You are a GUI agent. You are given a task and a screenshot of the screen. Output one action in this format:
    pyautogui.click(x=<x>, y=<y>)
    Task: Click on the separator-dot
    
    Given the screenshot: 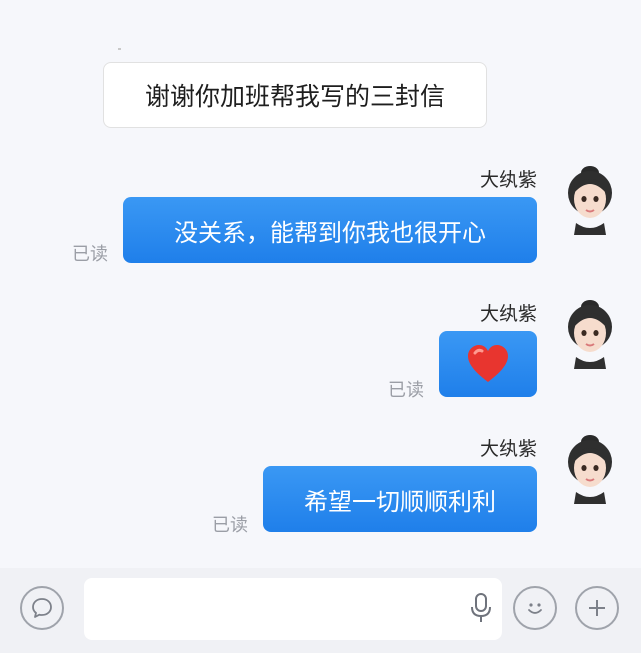 What is the action you would take?
    pyautogui.click(x=119, y=49)
    